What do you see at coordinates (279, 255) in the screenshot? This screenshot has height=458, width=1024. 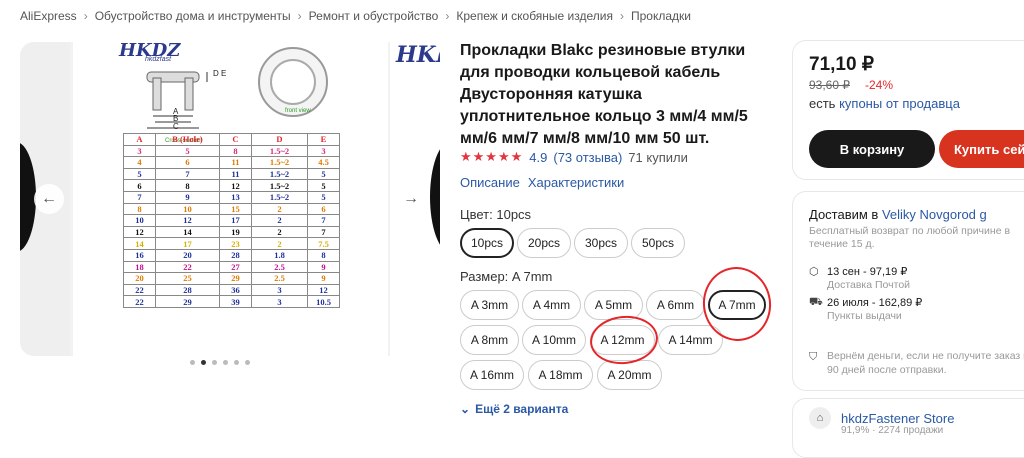 I see `table-cell: 1.8` at bounding box center [279, 255].